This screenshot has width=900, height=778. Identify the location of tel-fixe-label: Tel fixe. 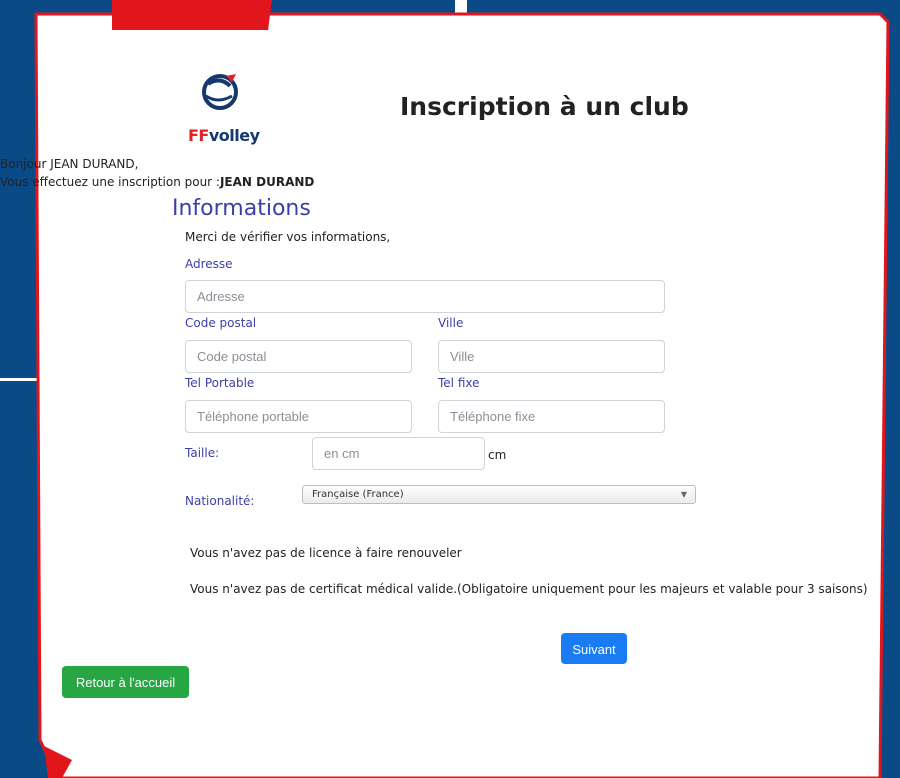
(459, 383).